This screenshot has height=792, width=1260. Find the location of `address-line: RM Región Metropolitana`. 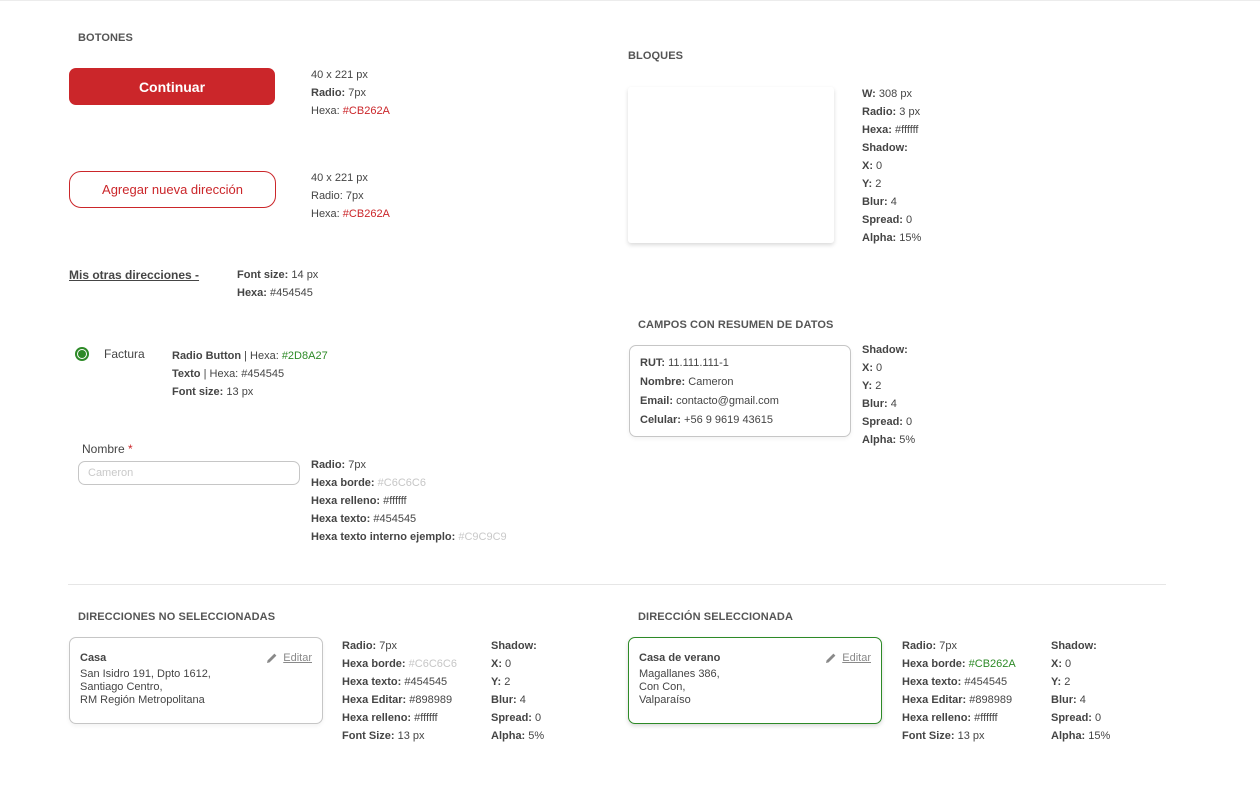

address-line: RM Región Metropolitana is located at coordinates (142, 700).